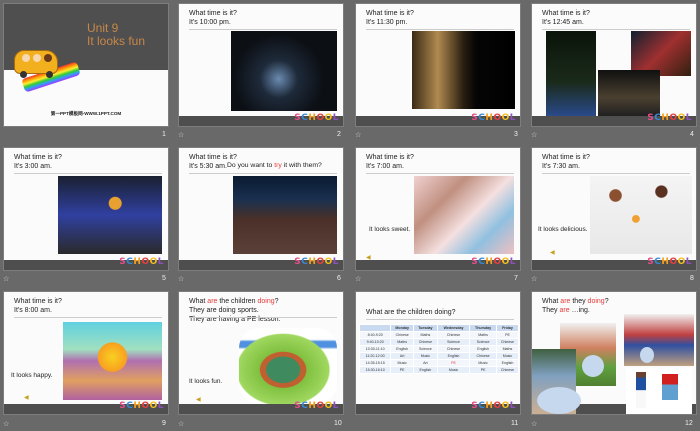 The width and height of the screenshot is (700, 431). Describe the element at coordinates (339, 134) in the screenshot. I see `slide-number: 2` at that location.